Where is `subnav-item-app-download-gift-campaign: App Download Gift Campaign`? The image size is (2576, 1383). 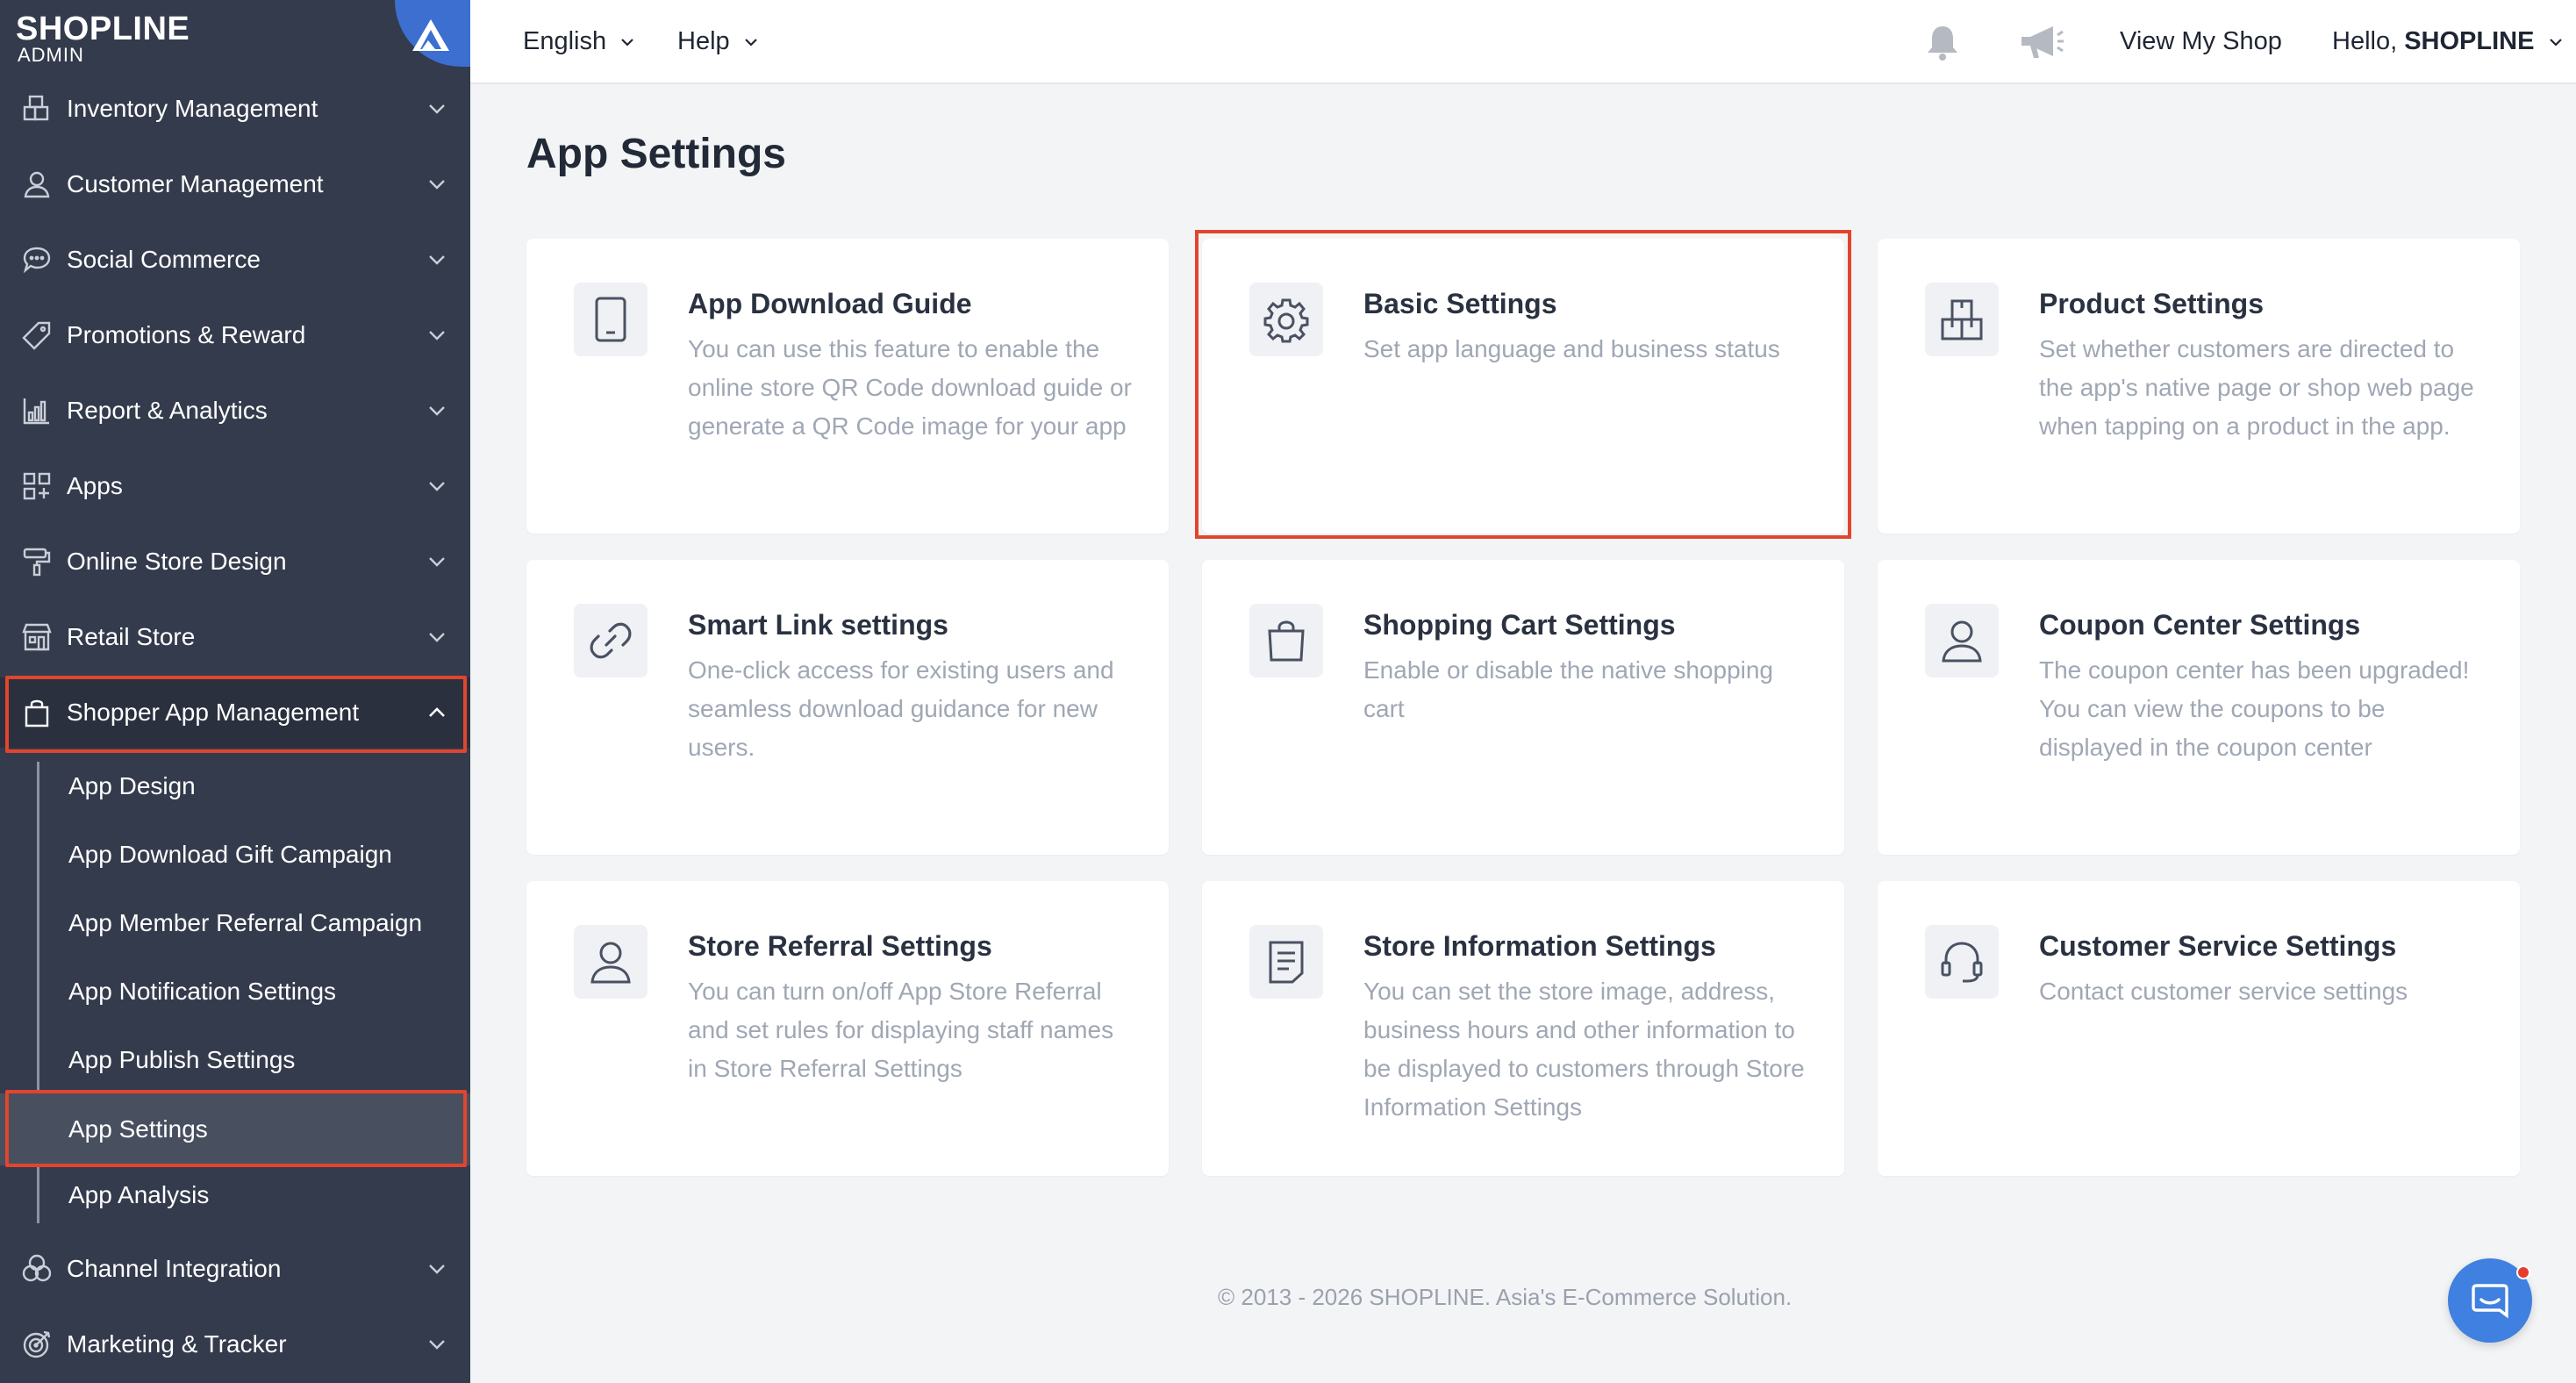
subnav-item-app-download-gift-campaign: App Download Gift Campaign is located at coordinates (235, 854).